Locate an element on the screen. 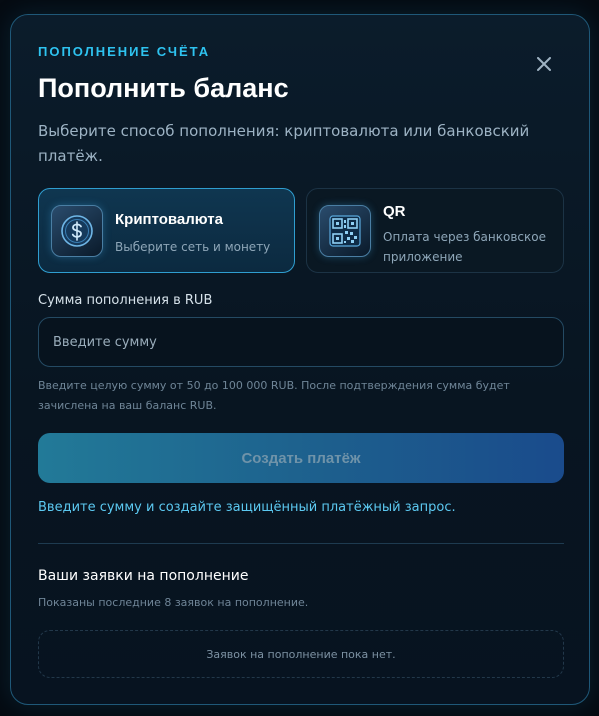 This screenshot has height=716, width=599. method-crypto-title: Криптовалюта is located at coordinates (169, 219).